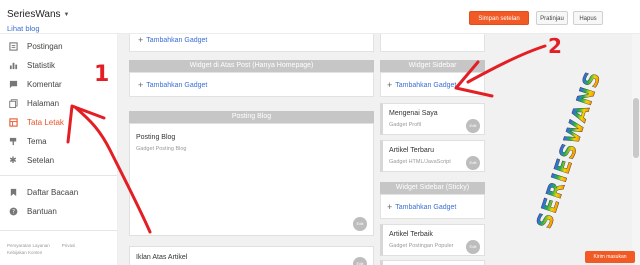 This screenshot has width=640, height=265. Describe the element at coordinates (161, 149) in the screenshot. I see `gadget-subtitle: Gadget Posting Blog` at that location.